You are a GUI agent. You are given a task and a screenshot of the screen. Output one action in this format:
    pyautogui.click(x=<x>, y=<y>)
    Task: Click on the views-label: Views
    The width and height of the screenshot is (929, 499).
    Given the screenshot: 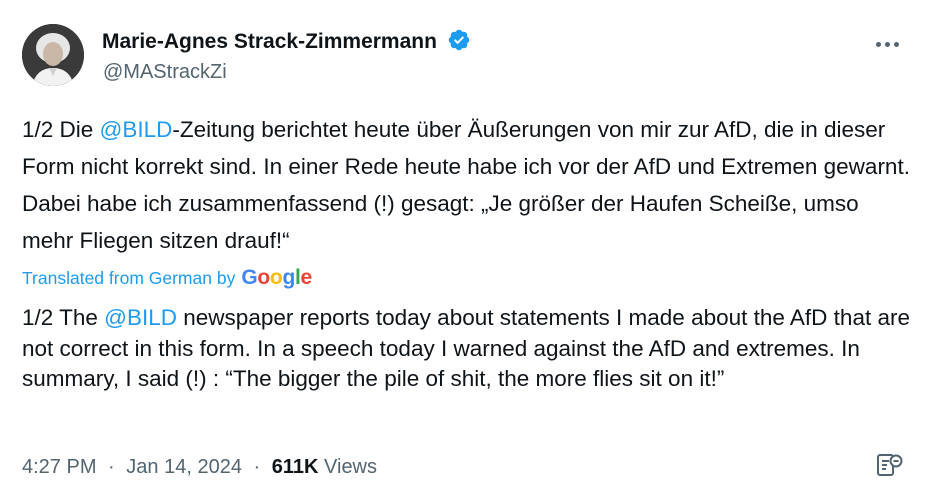 What is the action you would take?
    pyautogui.click(x=351, y=467)
    